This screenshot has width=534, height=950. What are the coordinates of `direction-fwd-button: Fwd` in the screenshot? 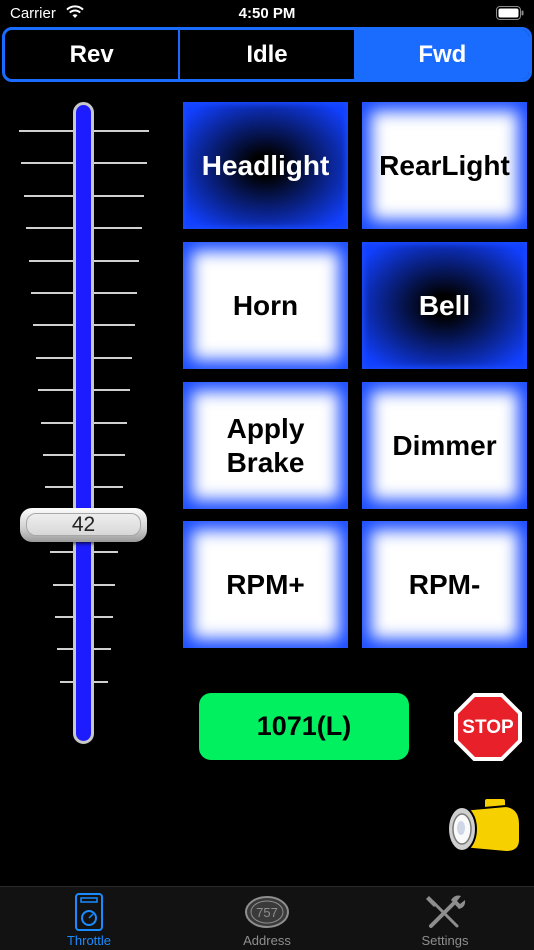 It's located at (441, 54).